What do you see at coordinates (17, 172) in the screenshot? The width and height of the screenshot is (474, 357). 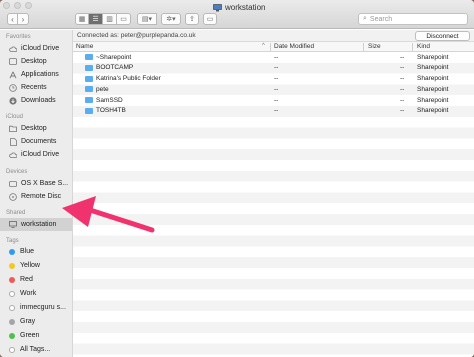 I see `sidebar-heading-devices: Devices` at bounding box center [17, 172].